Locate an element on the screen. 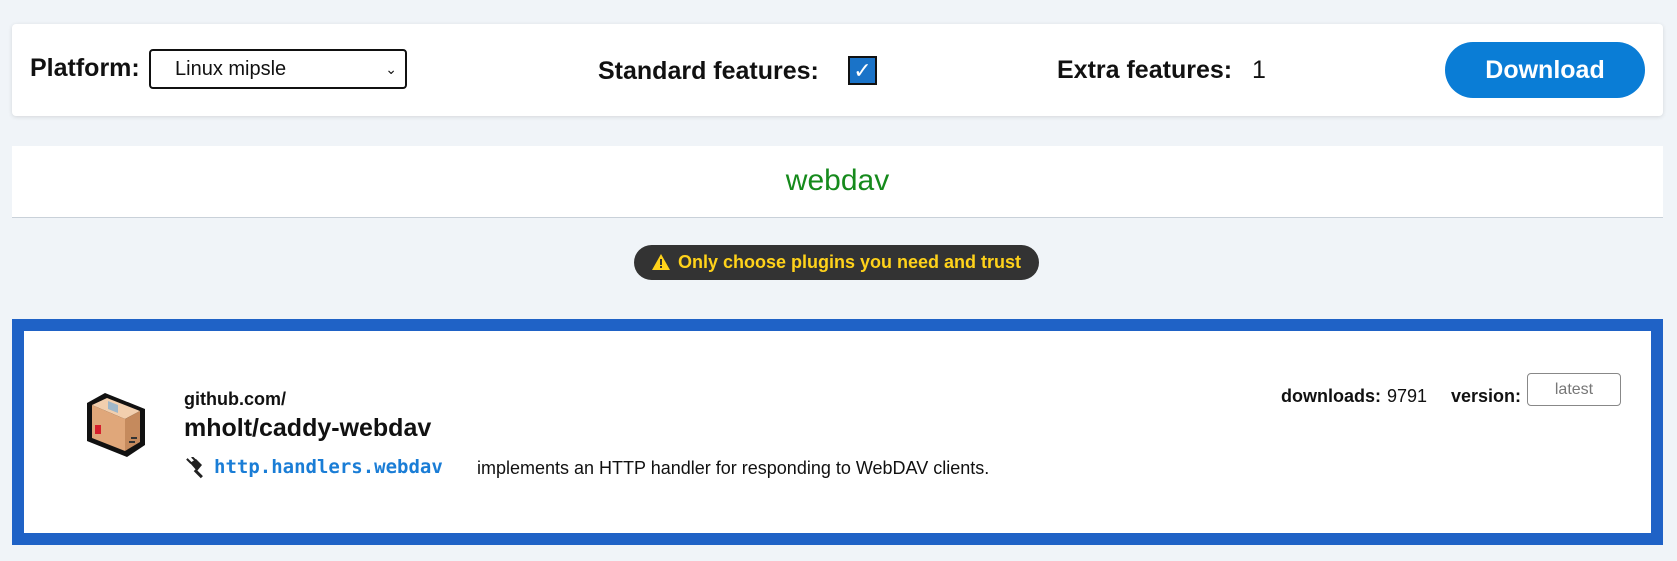  package-box-icon is located at coordinates (116, 425).